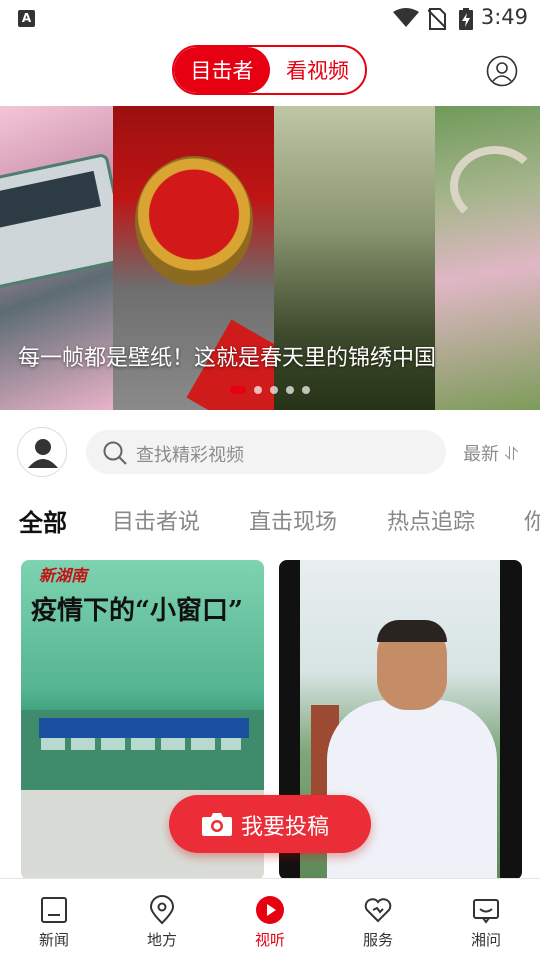 This screenshot has width=540, height=961. I want to click on category-tabs: 全部 目击者说 直击现场 热点追踪 你, so click(270, 526).